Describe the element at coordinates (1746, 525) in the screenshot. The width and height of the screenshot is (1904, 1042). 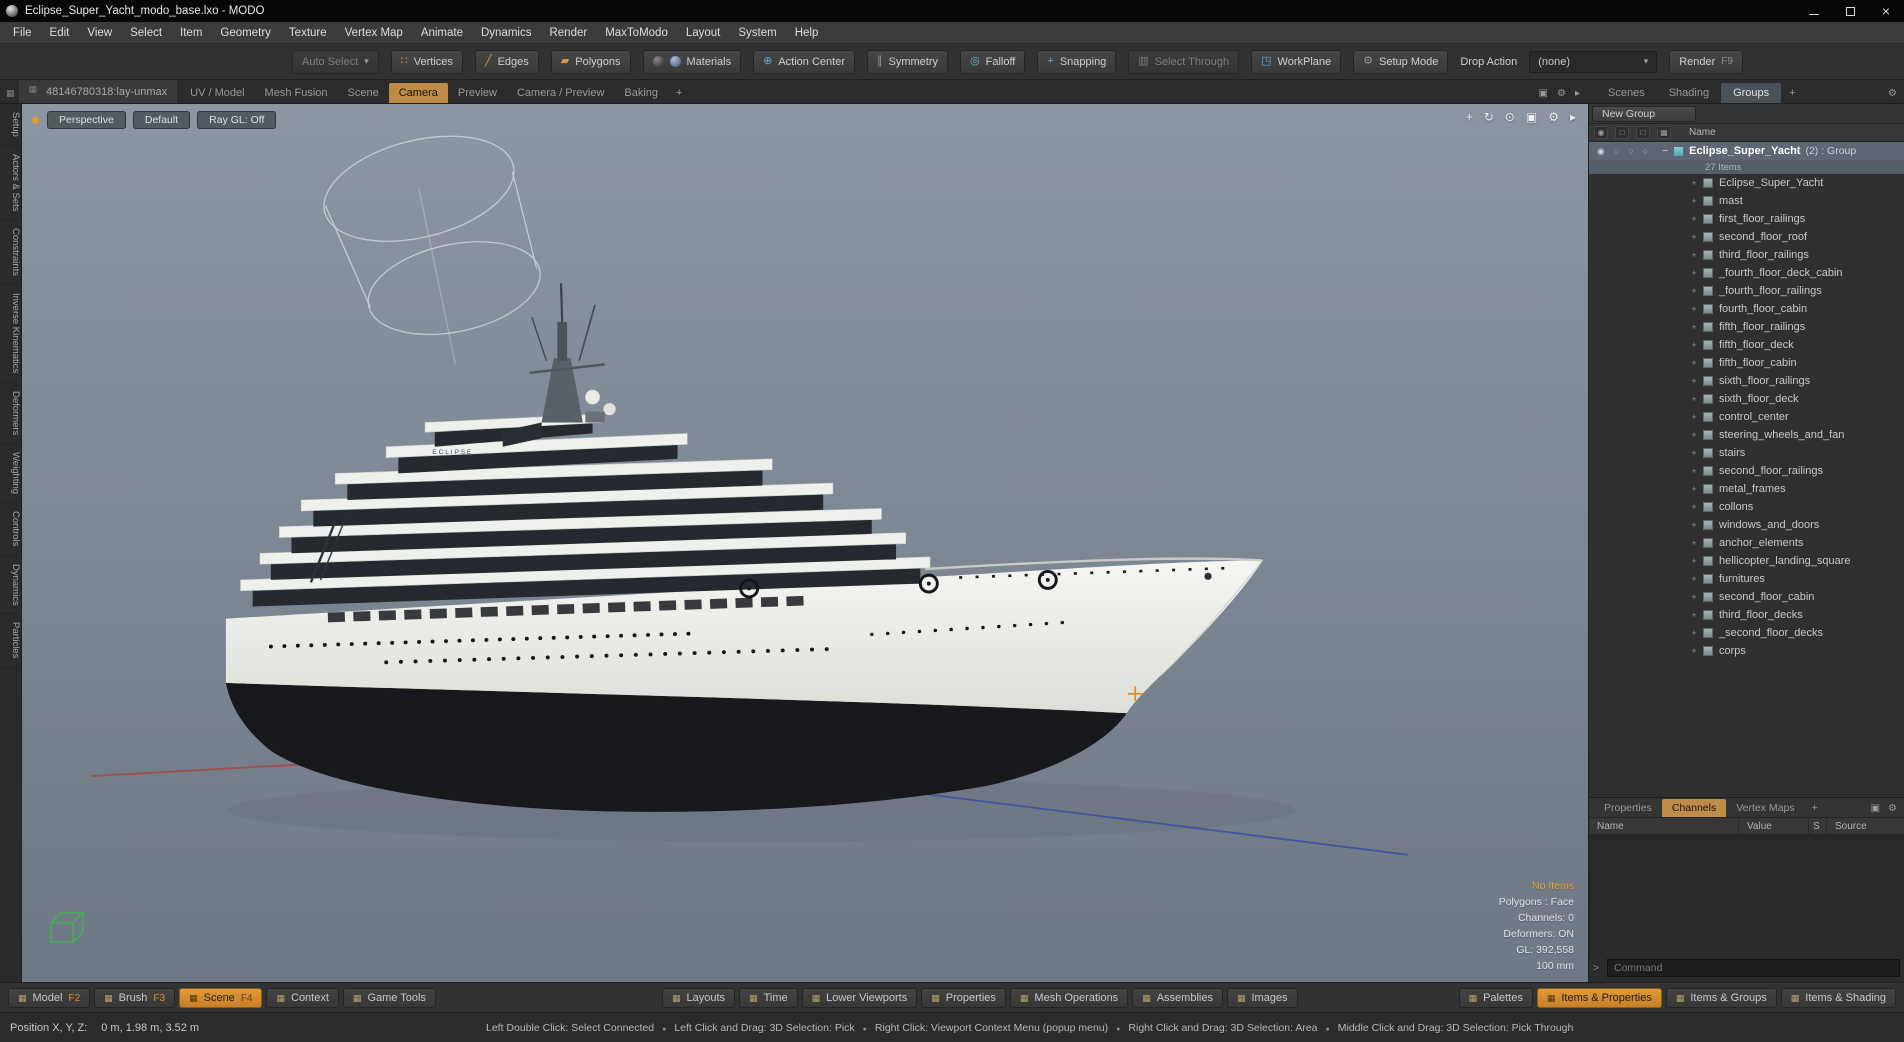
I see `group-item-row: + windows_and_doors` at that location.